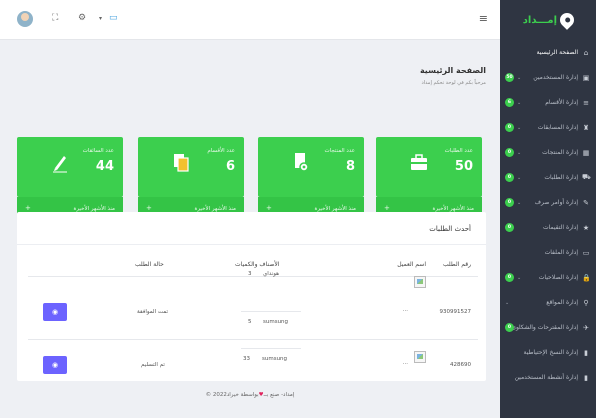 The width and height of the screenshot is (596, 418). What do you see at coordinates (586, 302) in the screenshot?
I see `location-icon: ⚲` at bounding box center [586, 302].